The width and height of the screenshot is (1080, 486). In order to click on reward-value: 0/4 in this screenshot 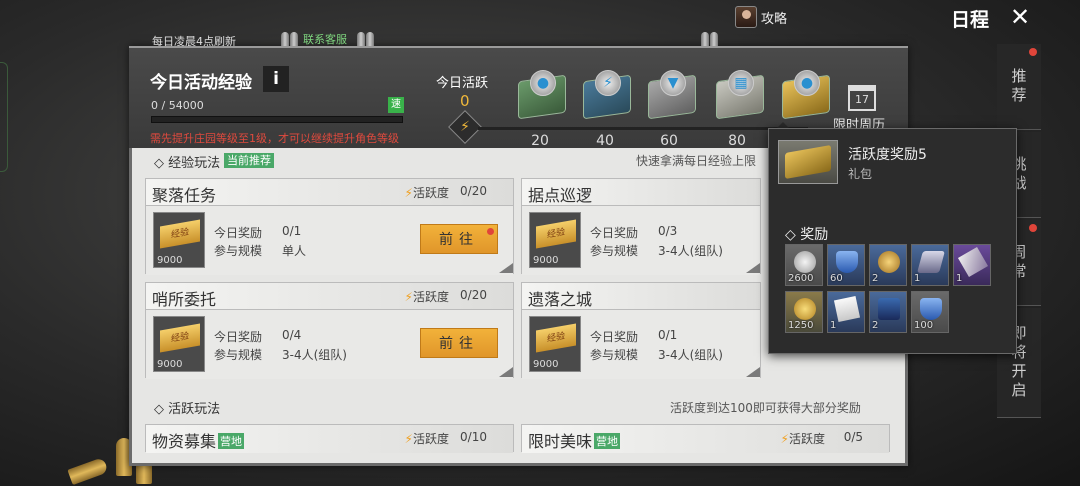, I will do `click(292, 335)`.